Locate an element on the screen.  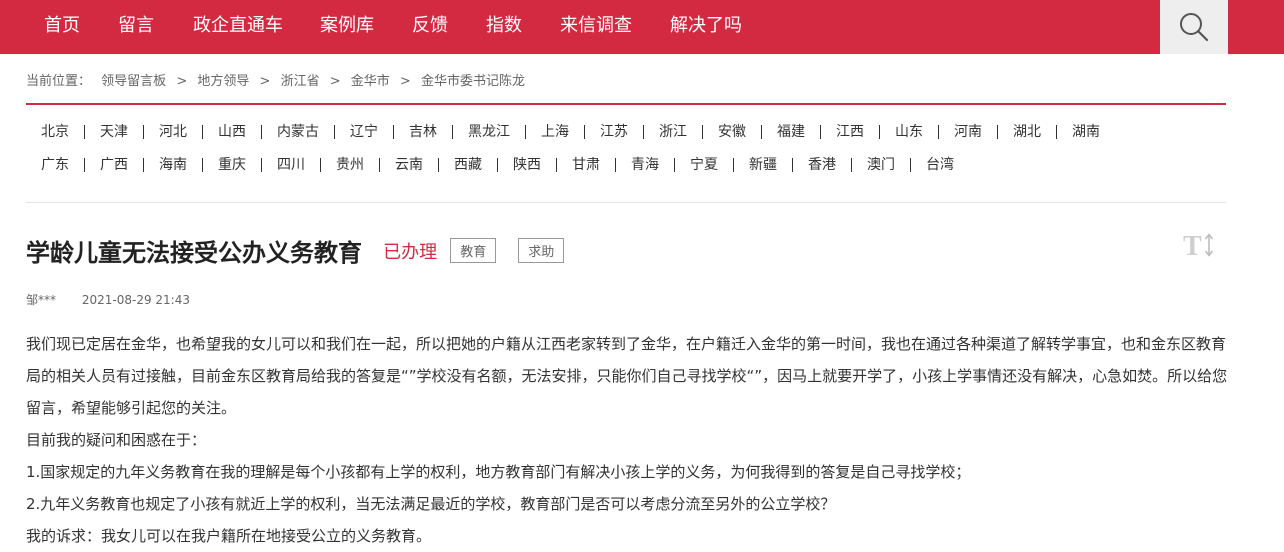
province-link: 河北 is located at coordinates (172, 132).